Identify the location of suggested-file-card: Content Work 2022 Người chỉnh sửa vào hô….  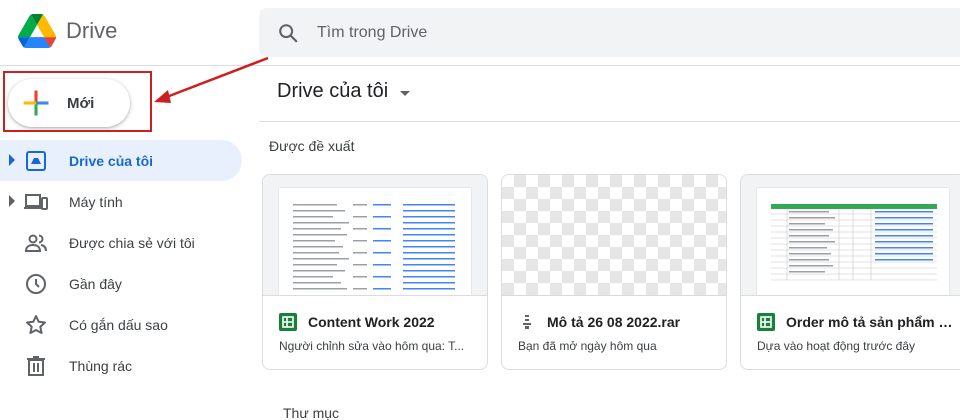
(375, 272).